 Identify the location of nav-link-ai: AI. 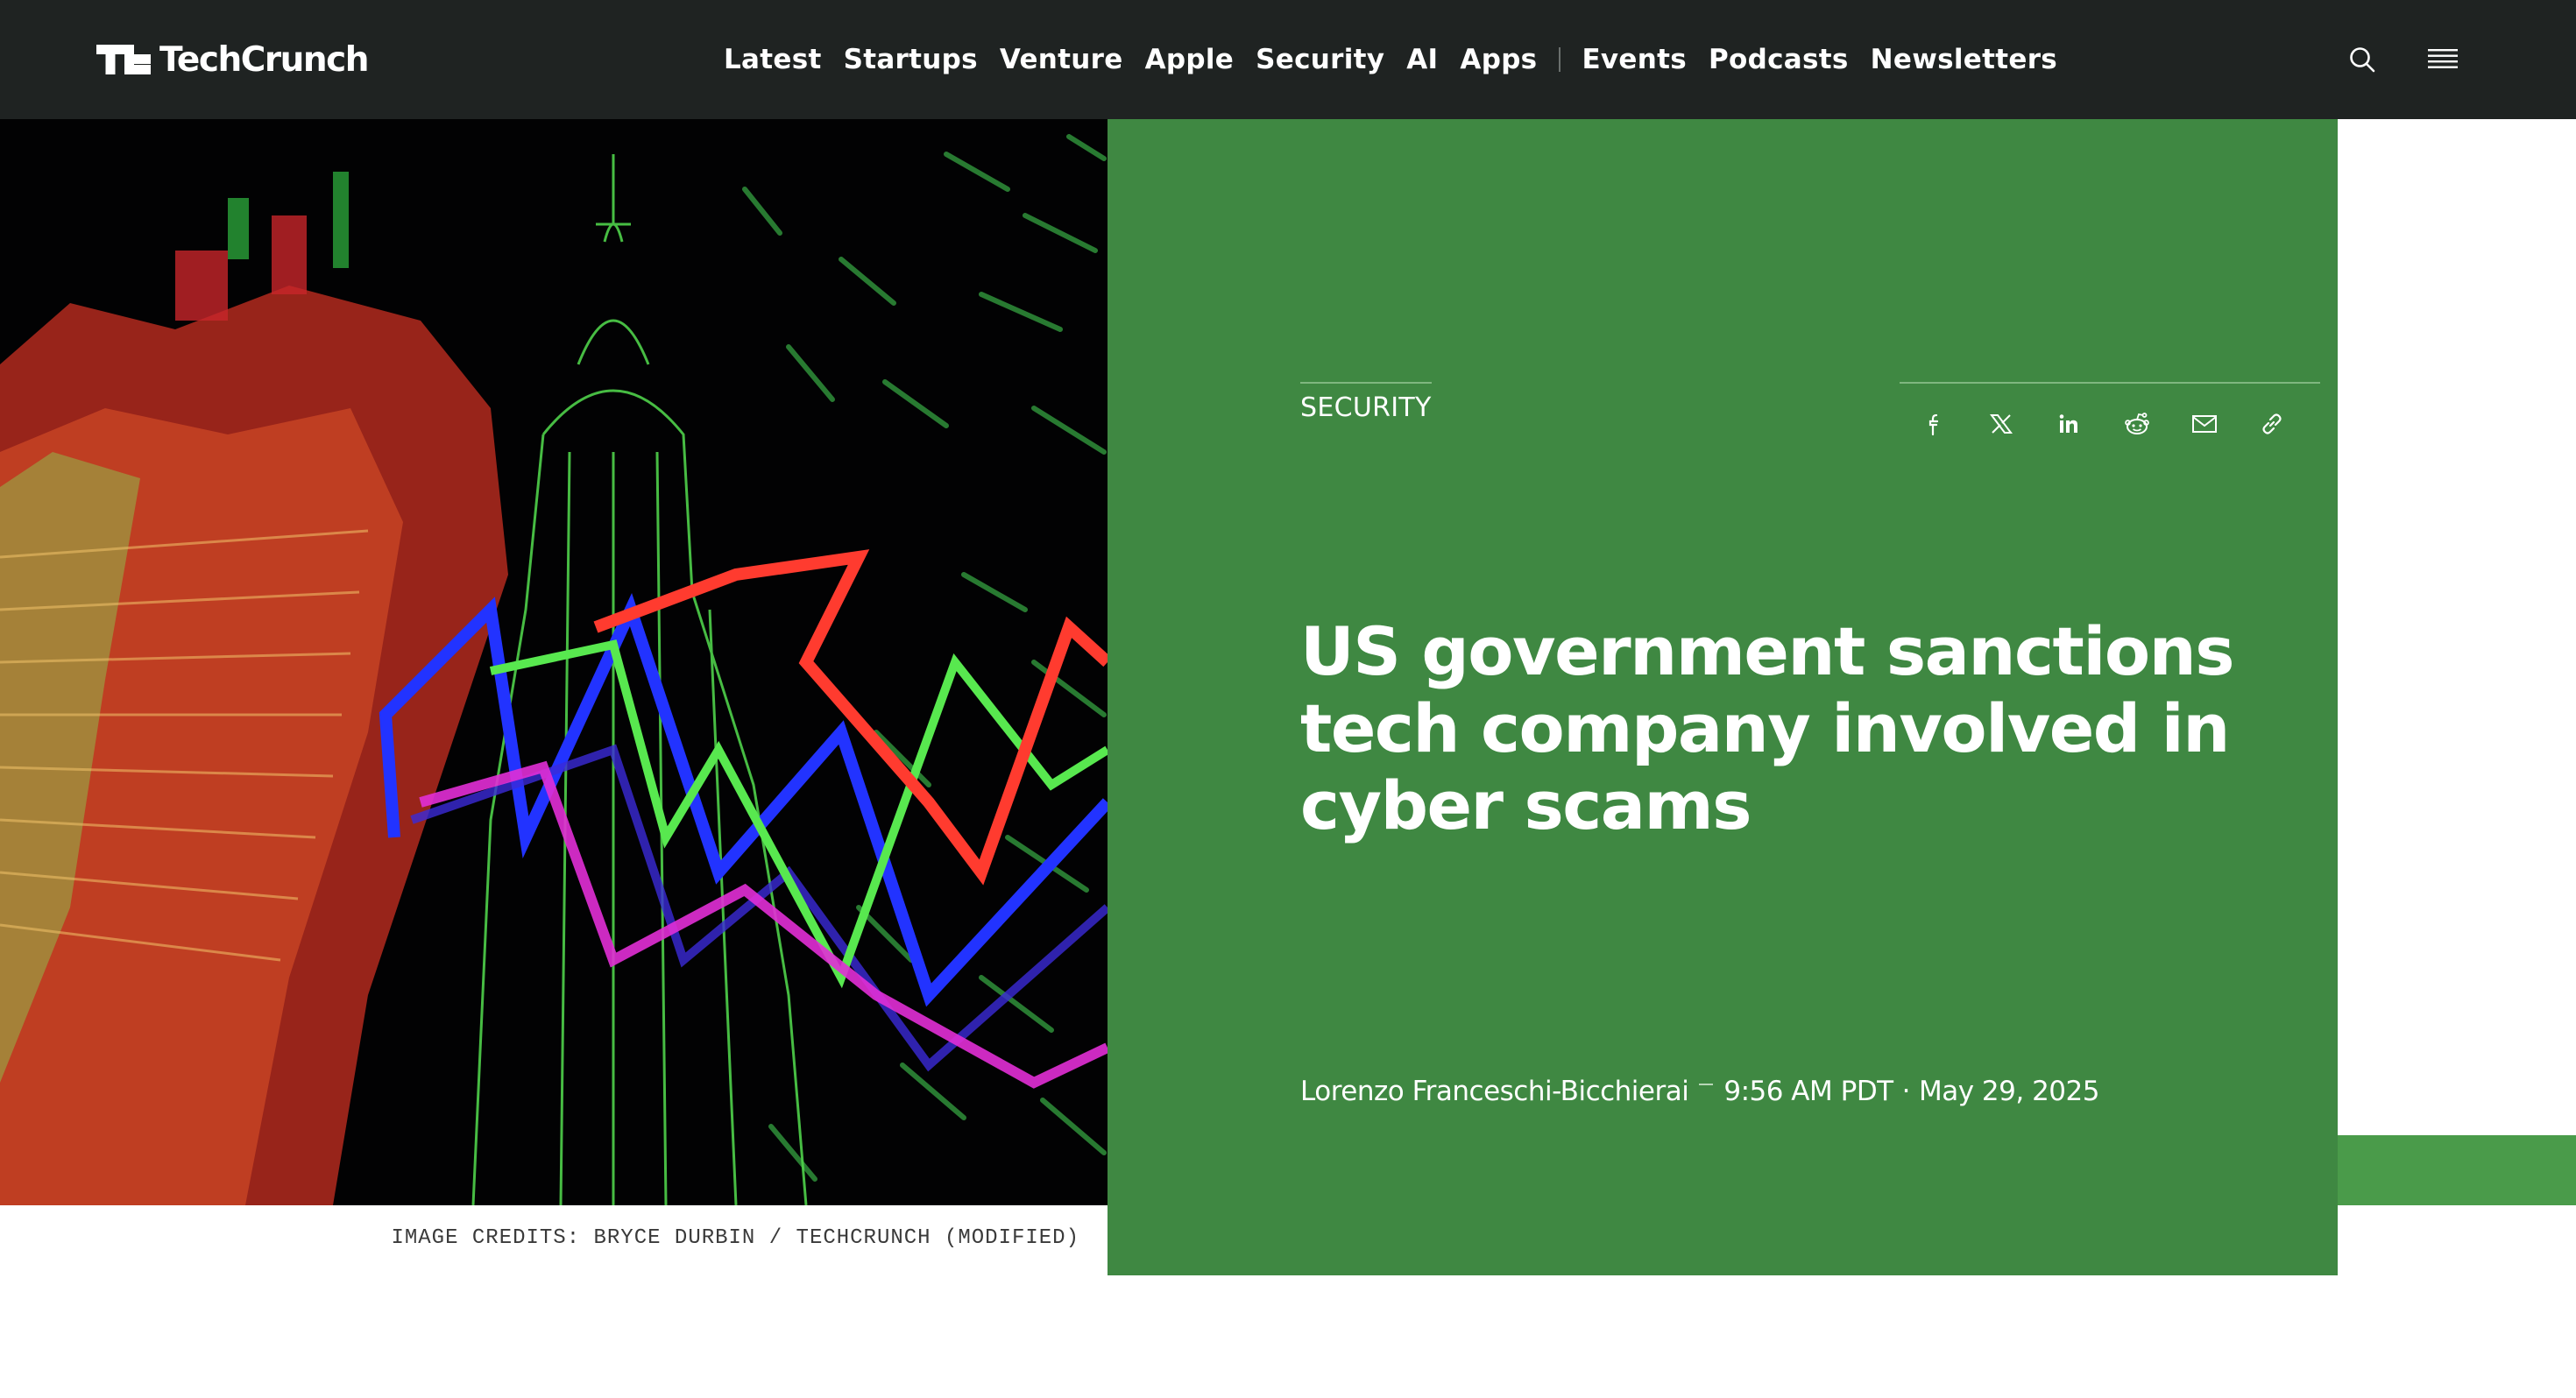
(1422, 59).